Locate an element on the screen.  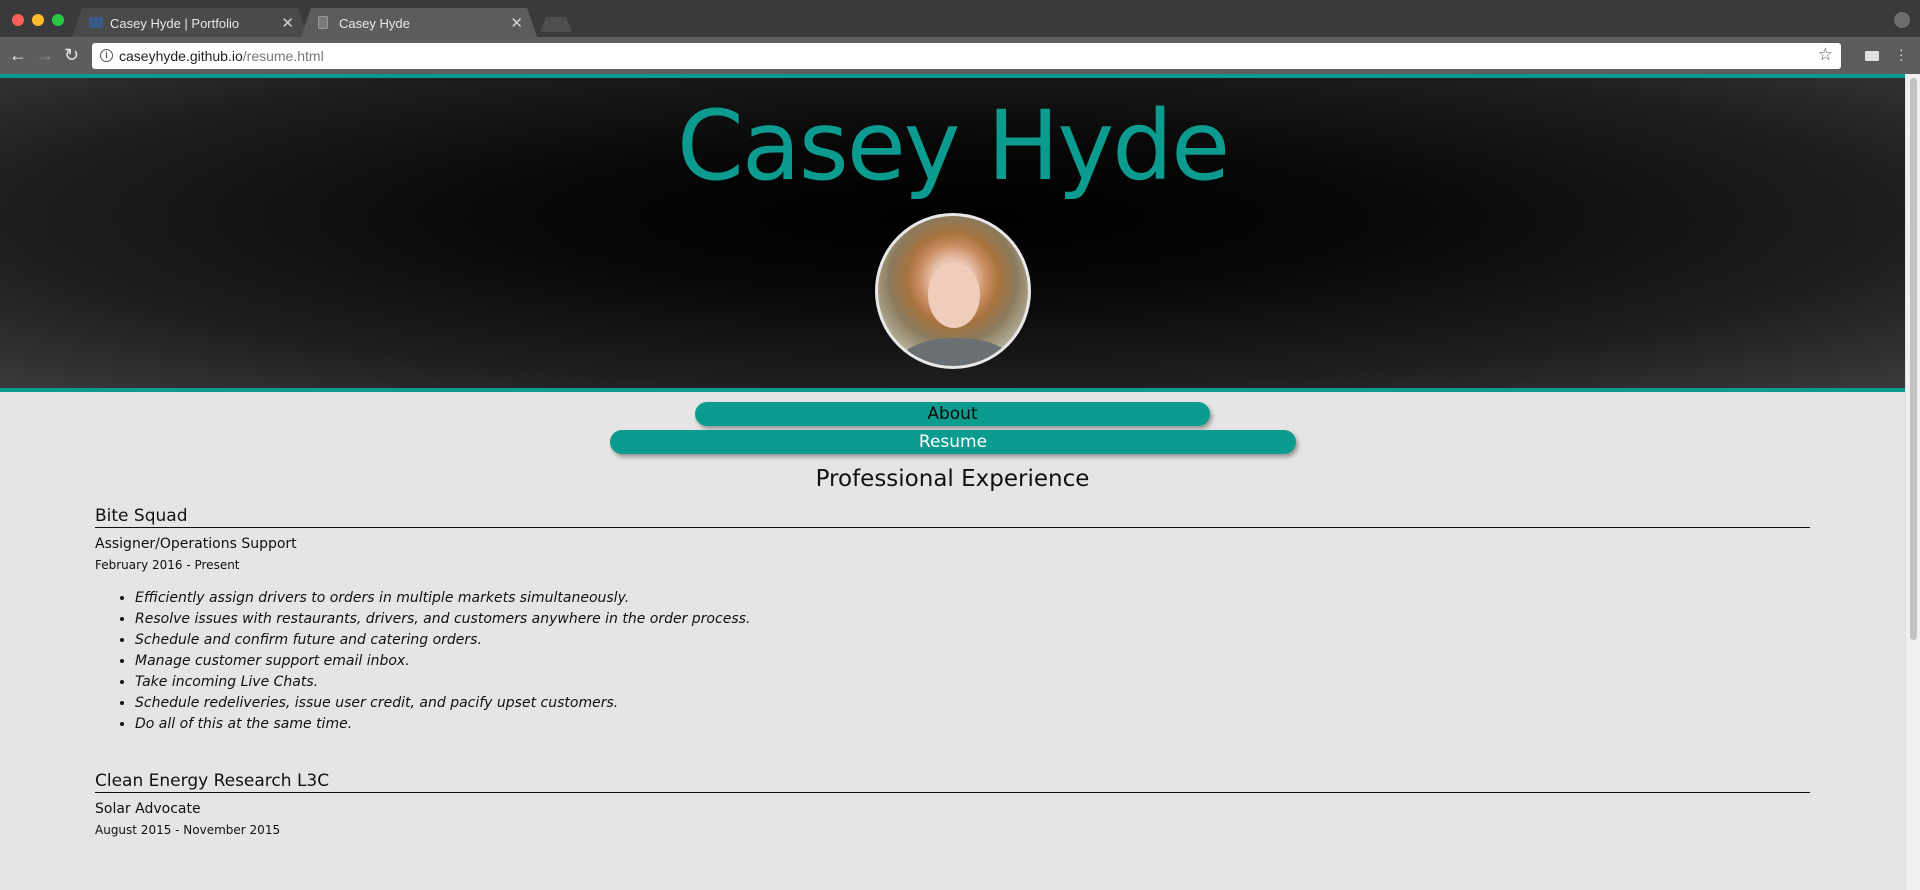
close-window-button is located at coordinates (18, 20).